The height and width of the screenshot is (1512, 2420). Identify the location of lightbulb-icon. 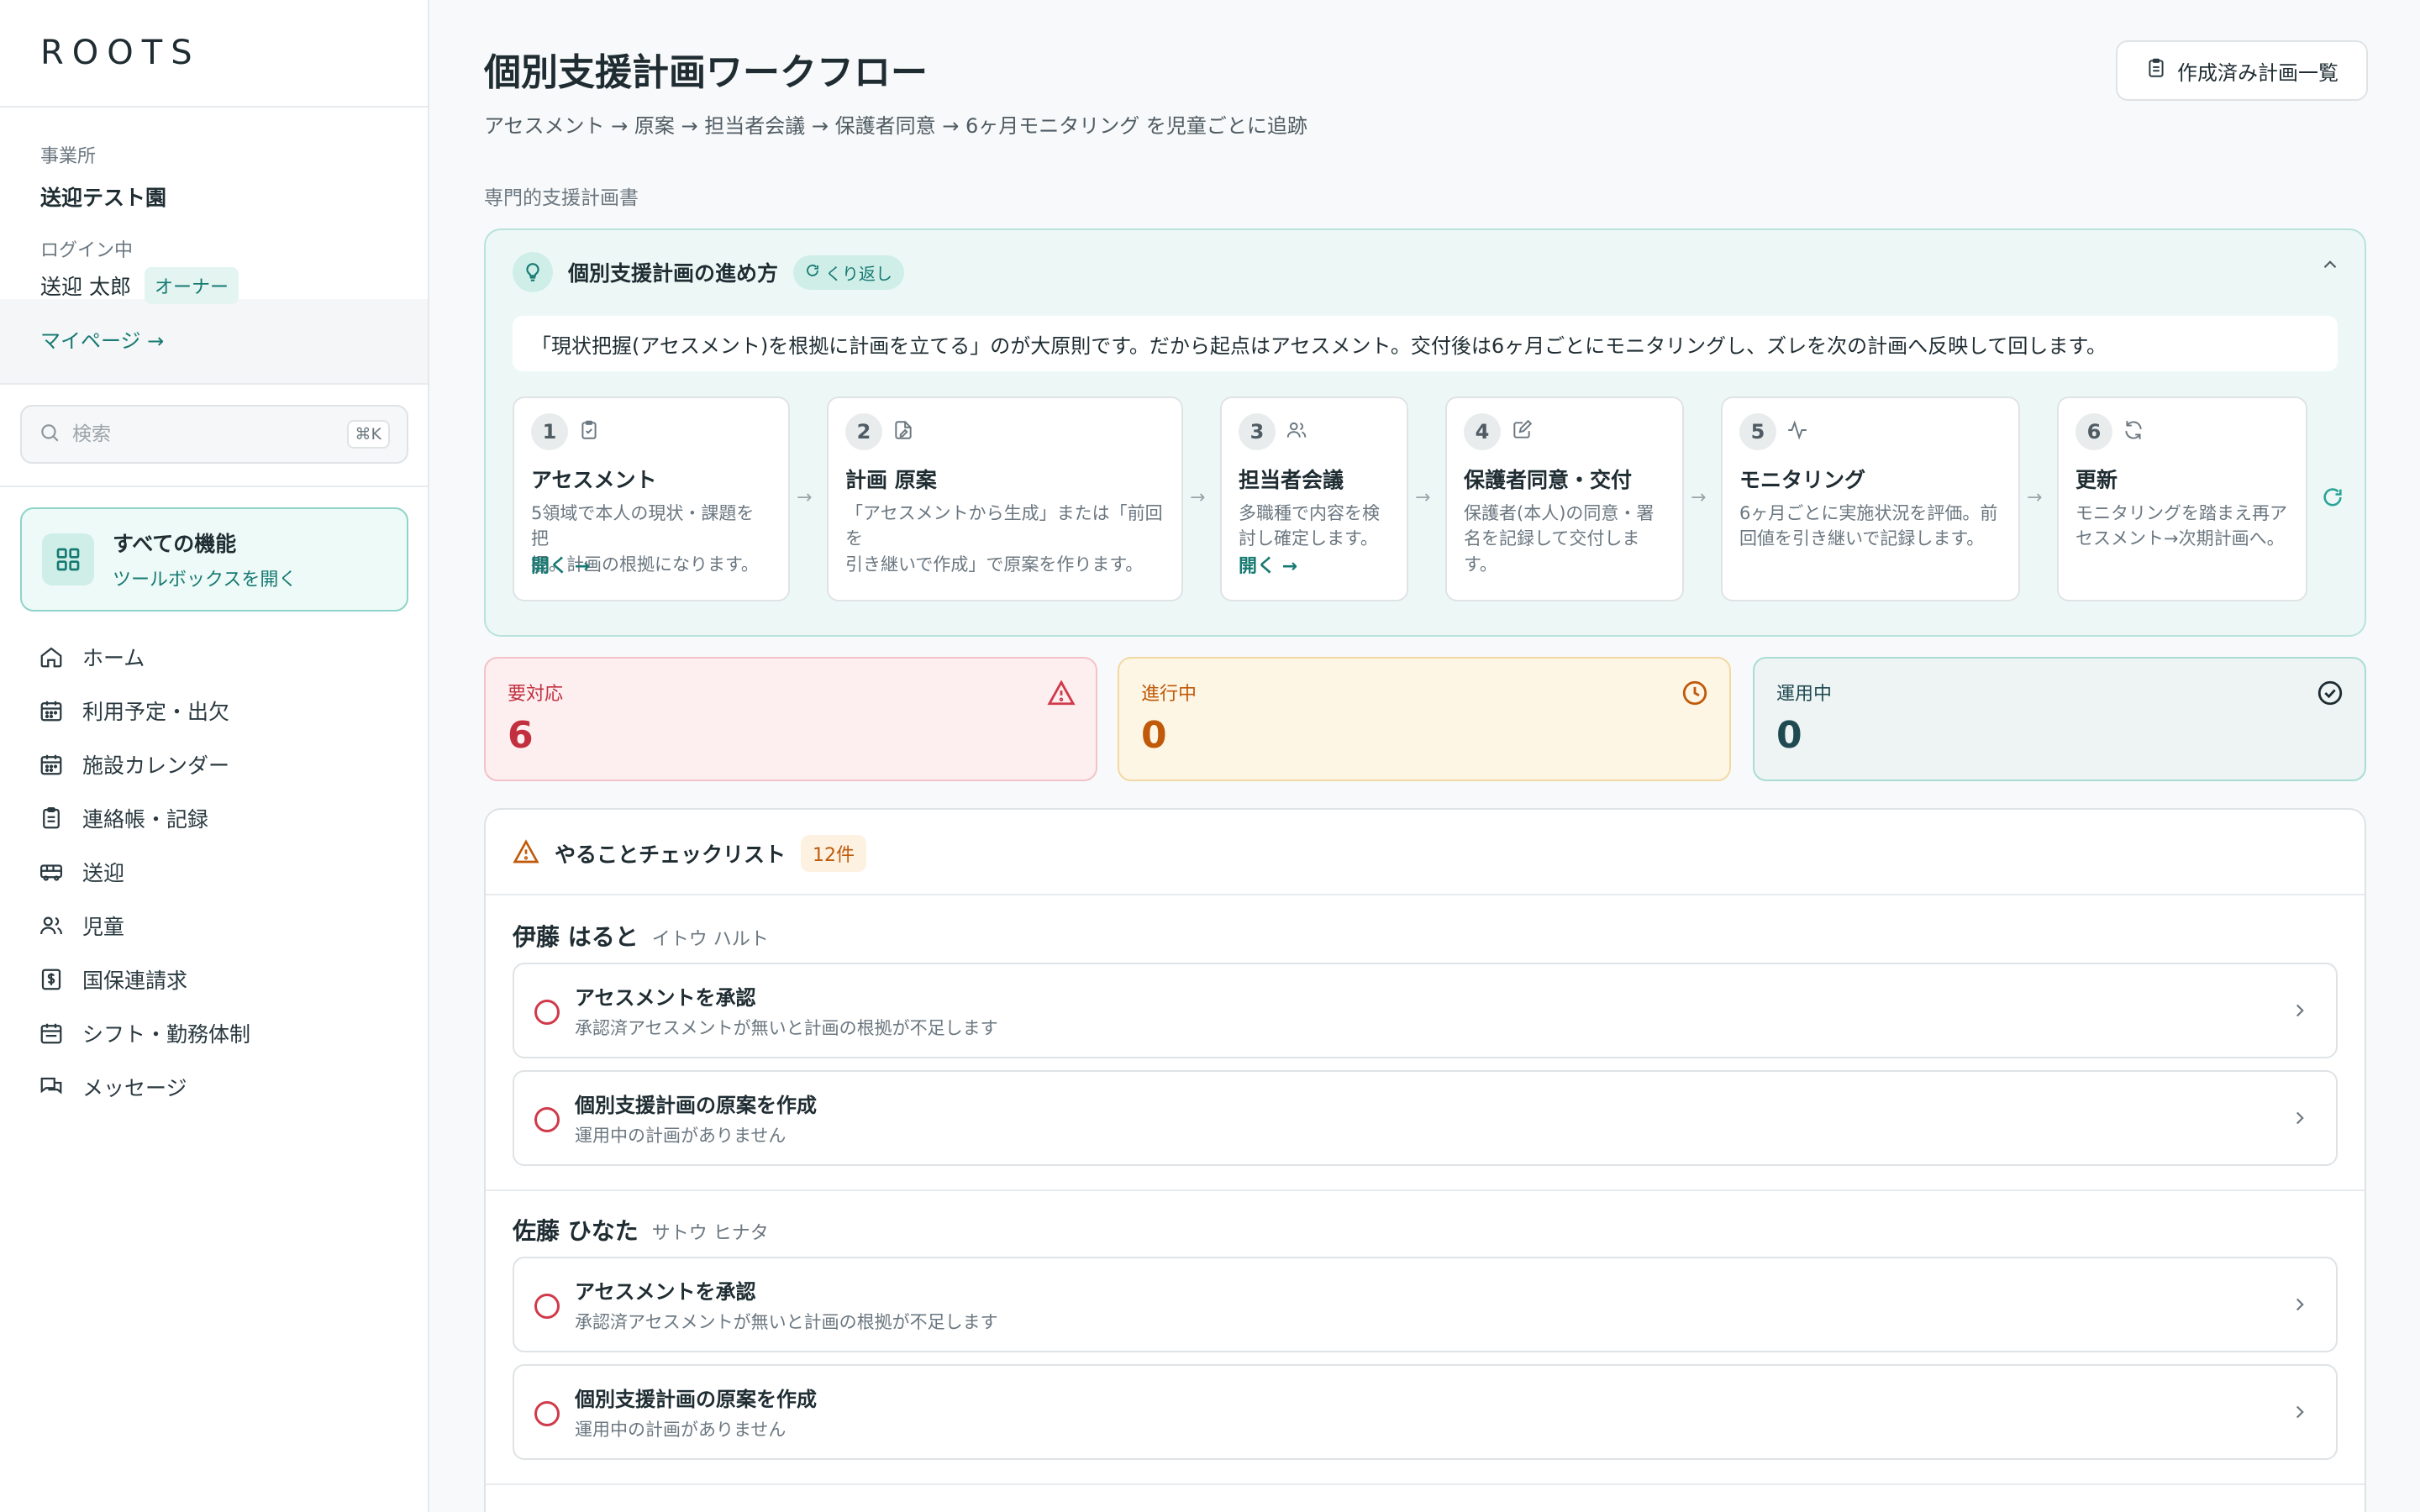
(533, 272).